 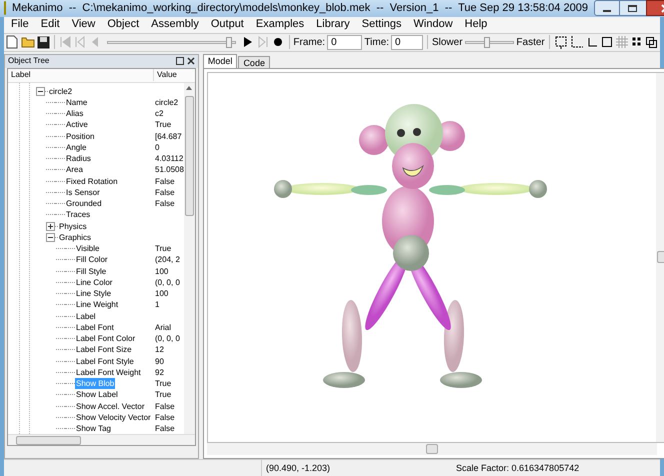 What do you see at coordinates (157, 147) in the screenshot?
I see `tree-item-value: 0` at bounding box center [157, 147].